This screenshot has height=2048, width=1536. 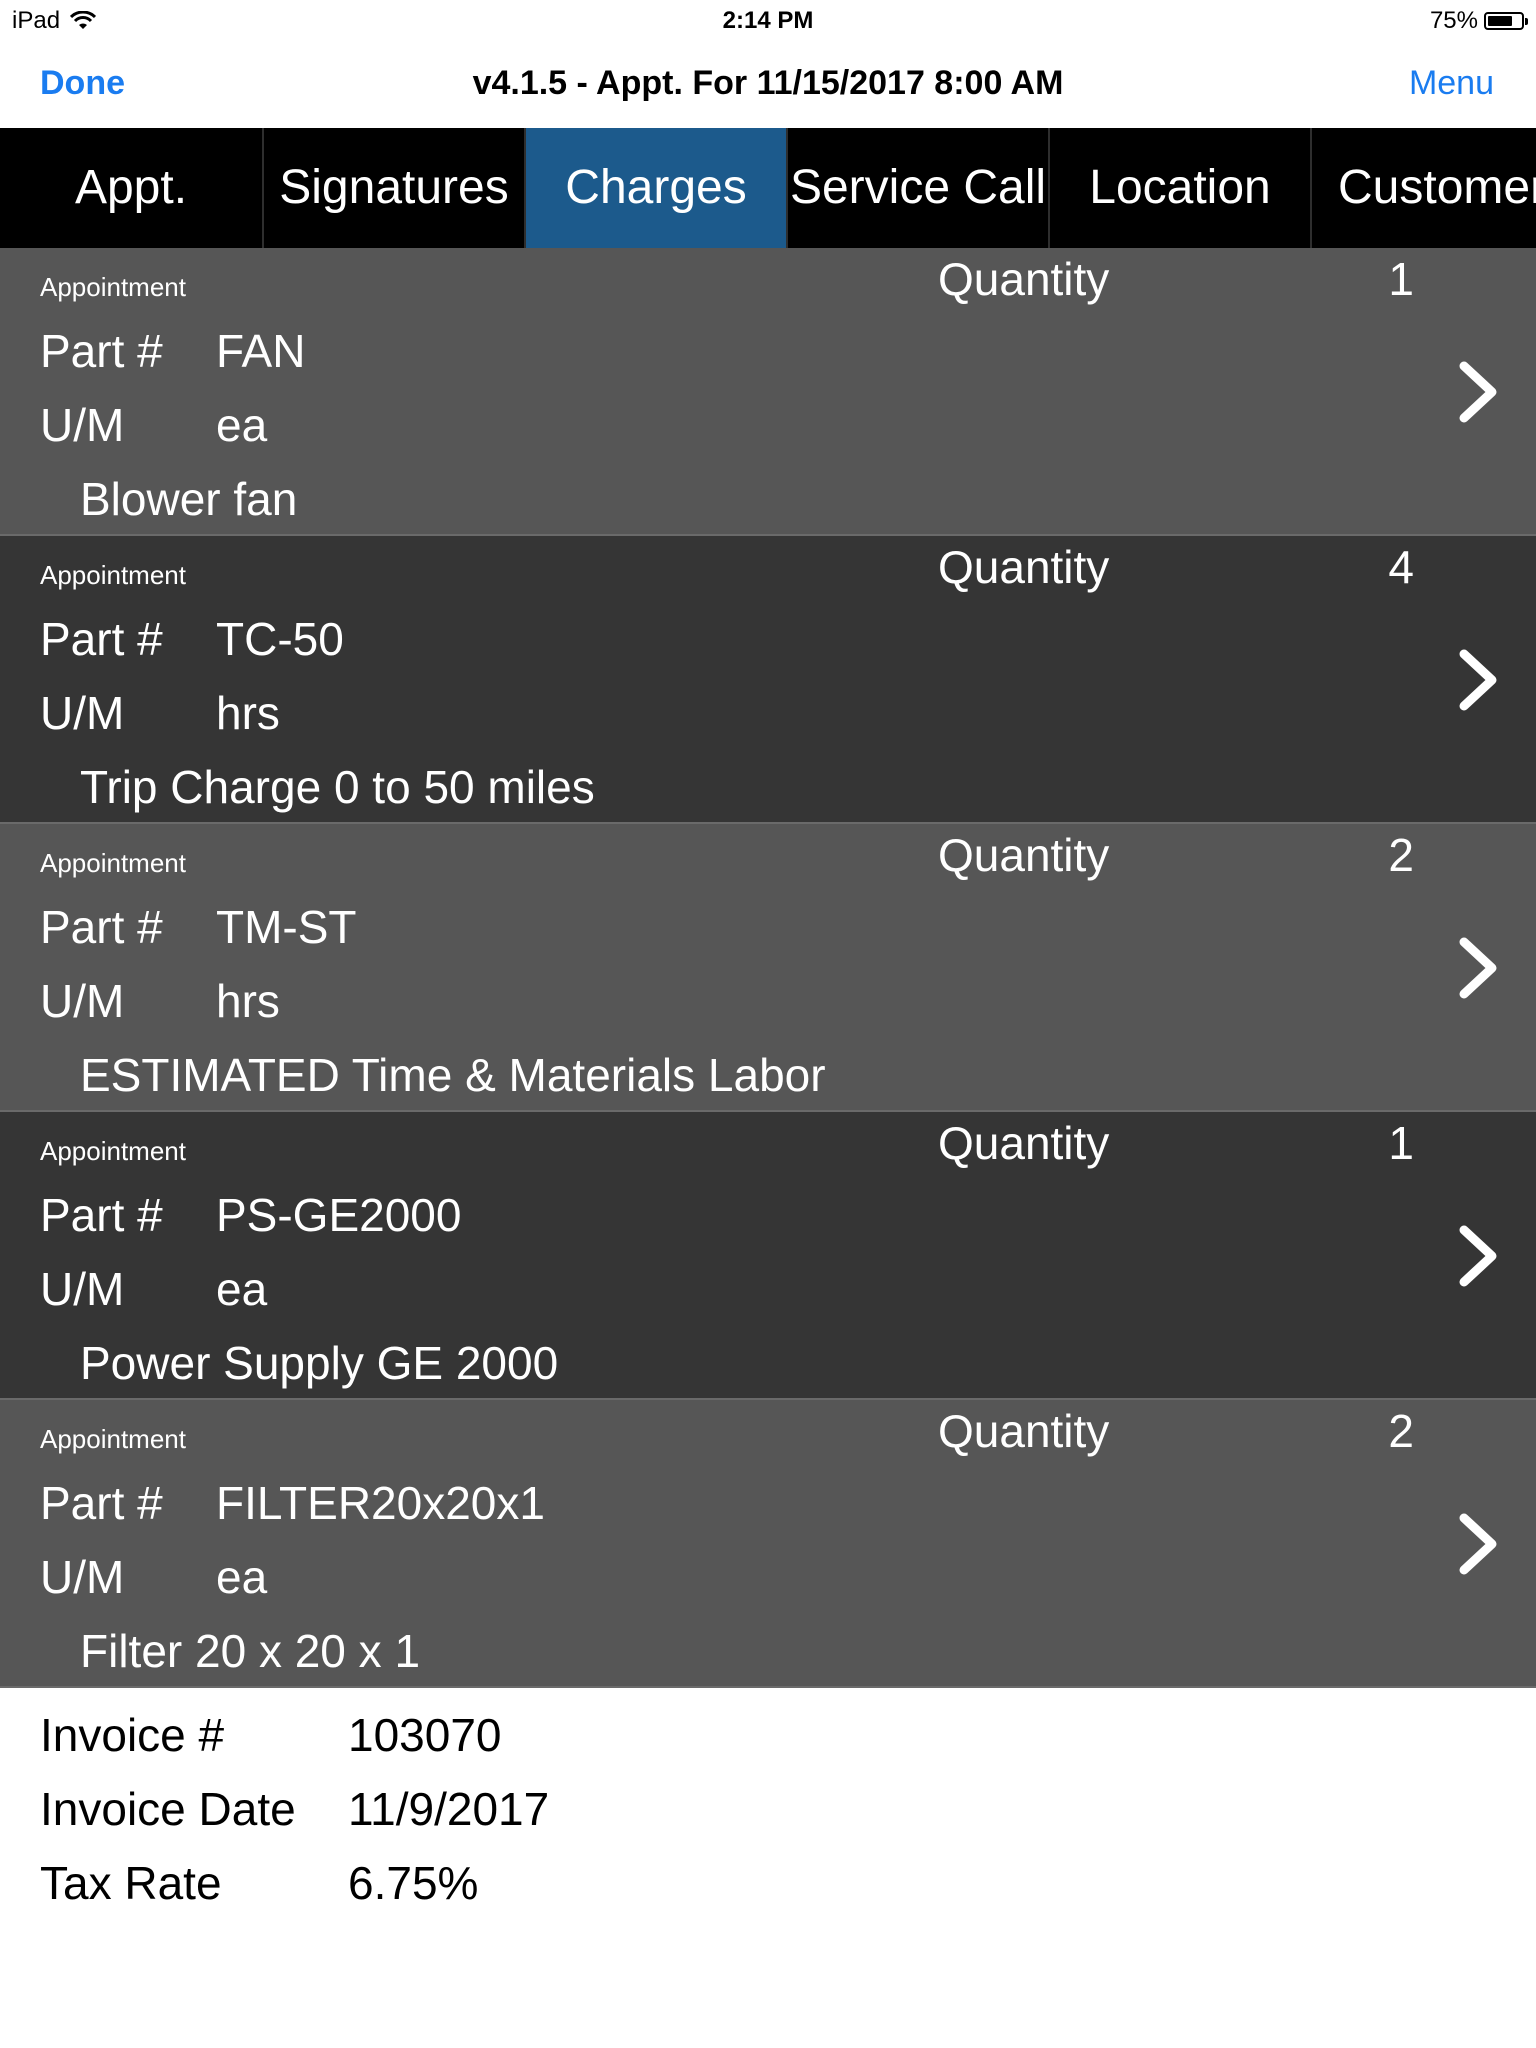 What do you see at coordinates (393, 188) in the screenshot?
I see `tab-signatures: Signatures` at bounding box center [393, 188].